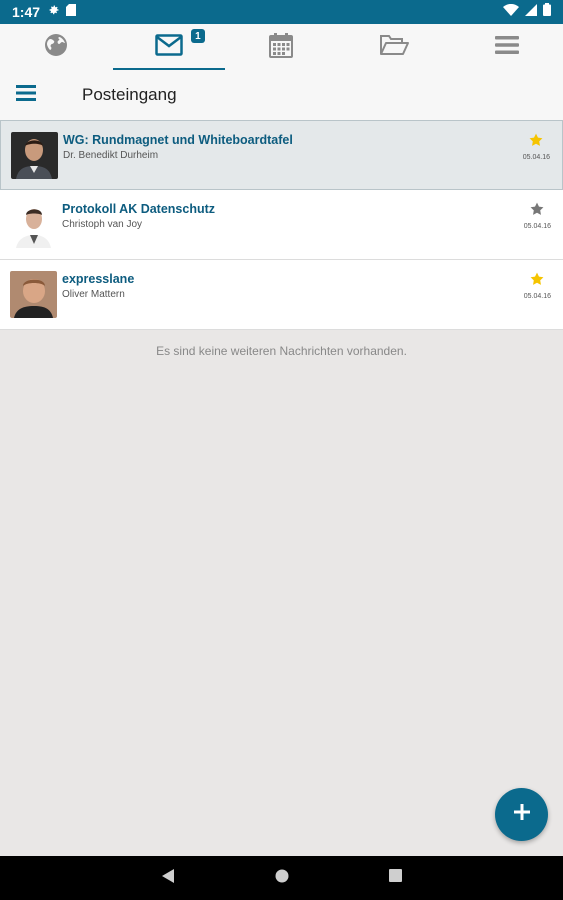 The width and height of the screenshot is (563, 900). I want to click on folder-open-icon, so click(394, 47).